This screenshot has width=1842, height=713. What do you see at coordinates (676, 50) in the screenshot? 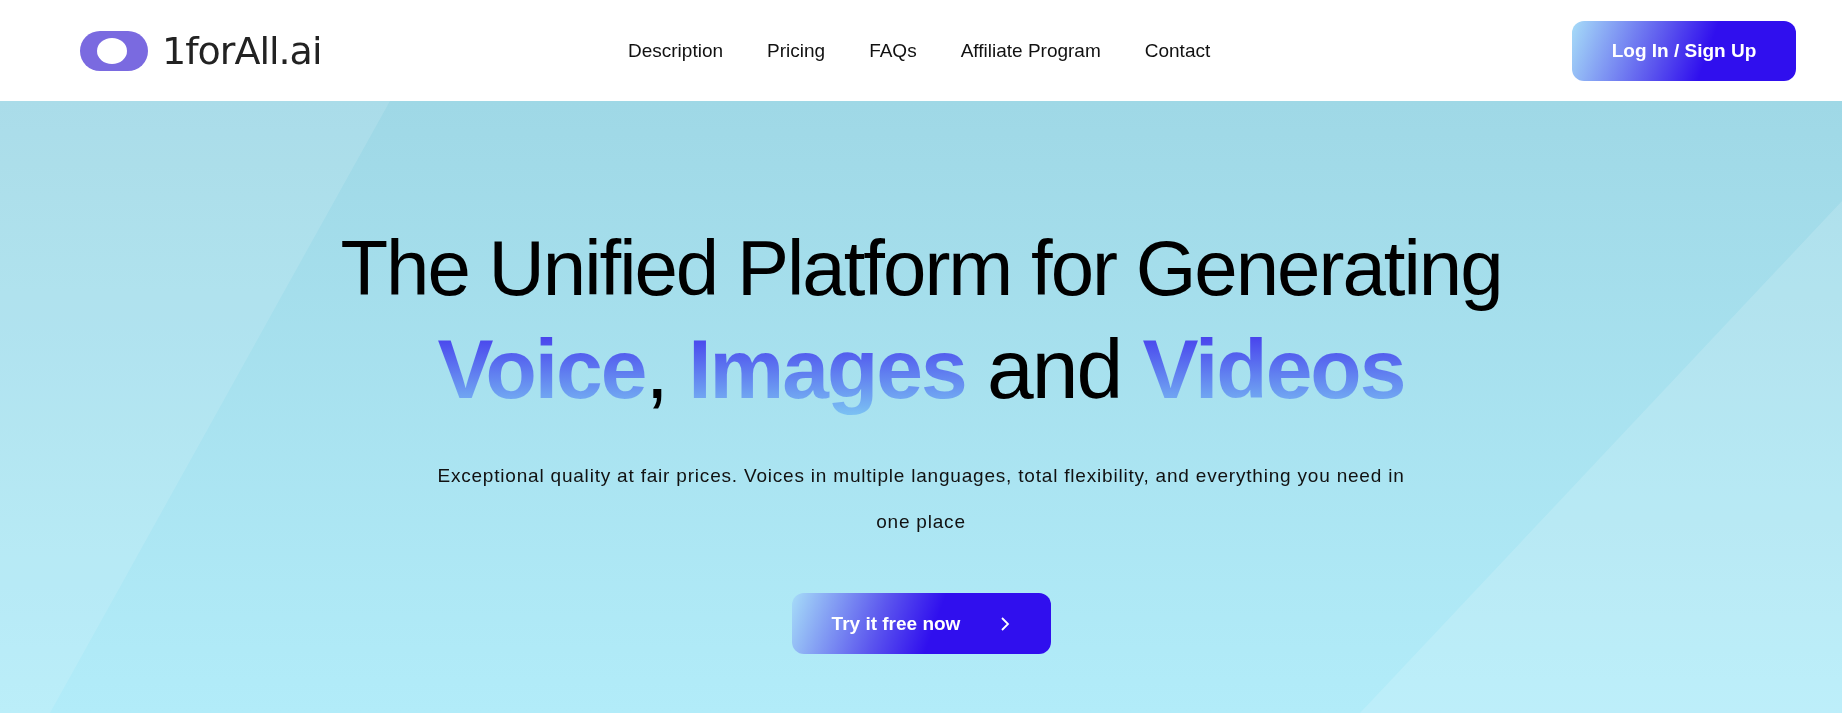
I see `nav-link: Description` at bounding box center [676, 50].